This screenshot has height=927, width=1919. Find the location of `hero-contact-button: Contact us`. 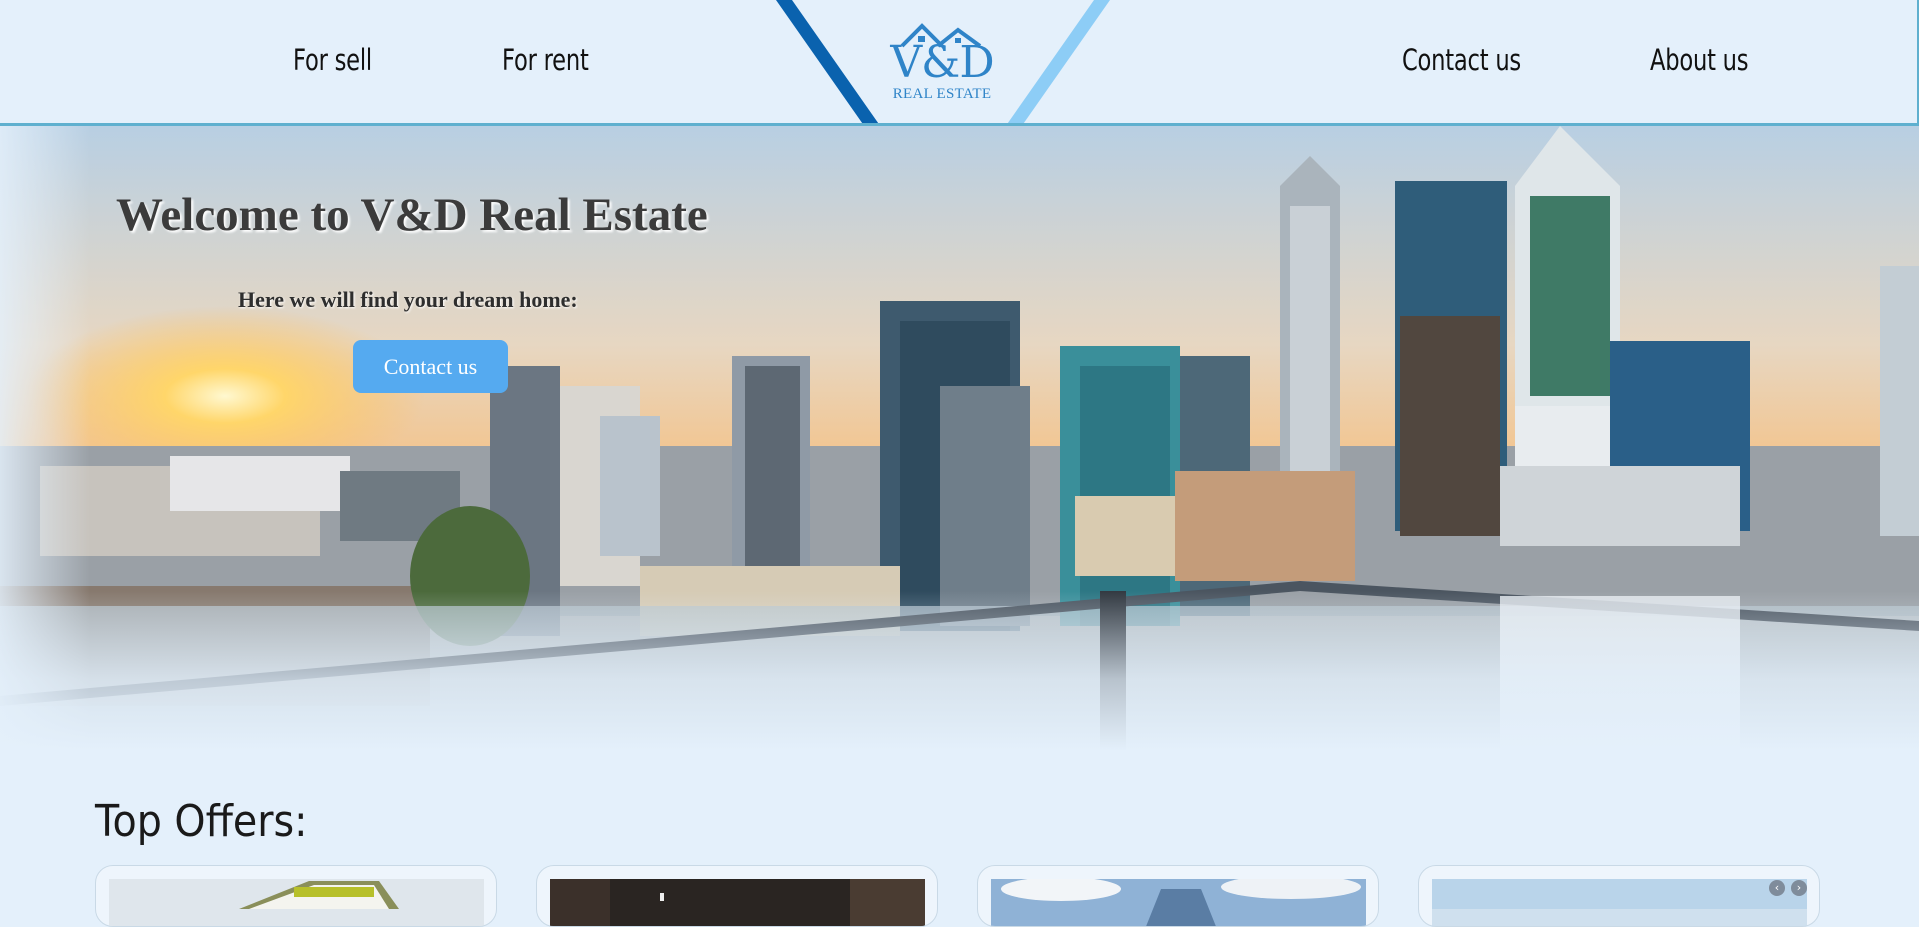

hero-contact-button: Contact us is located at coordinates (430, 366).